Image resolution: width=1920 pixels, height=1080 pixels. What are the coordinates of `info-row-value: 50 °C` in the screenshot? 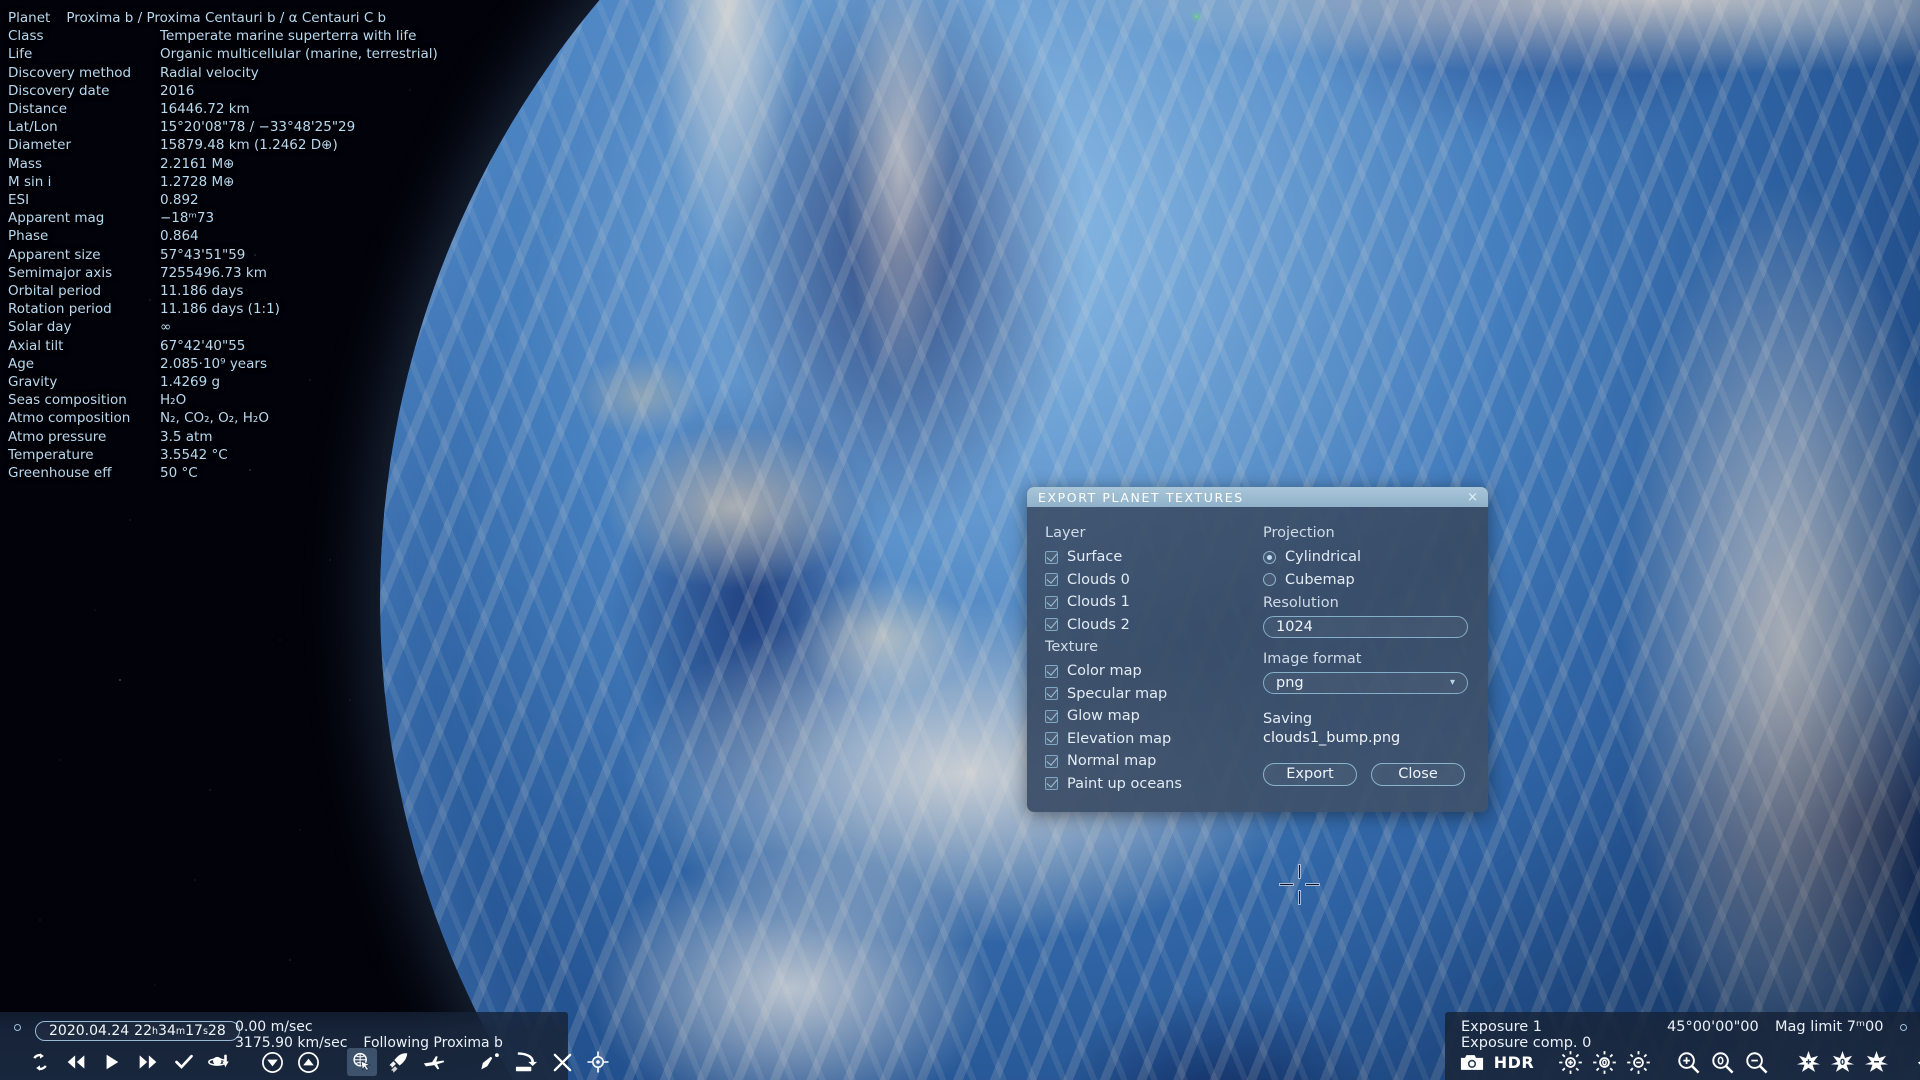 It's located at (179, 473).